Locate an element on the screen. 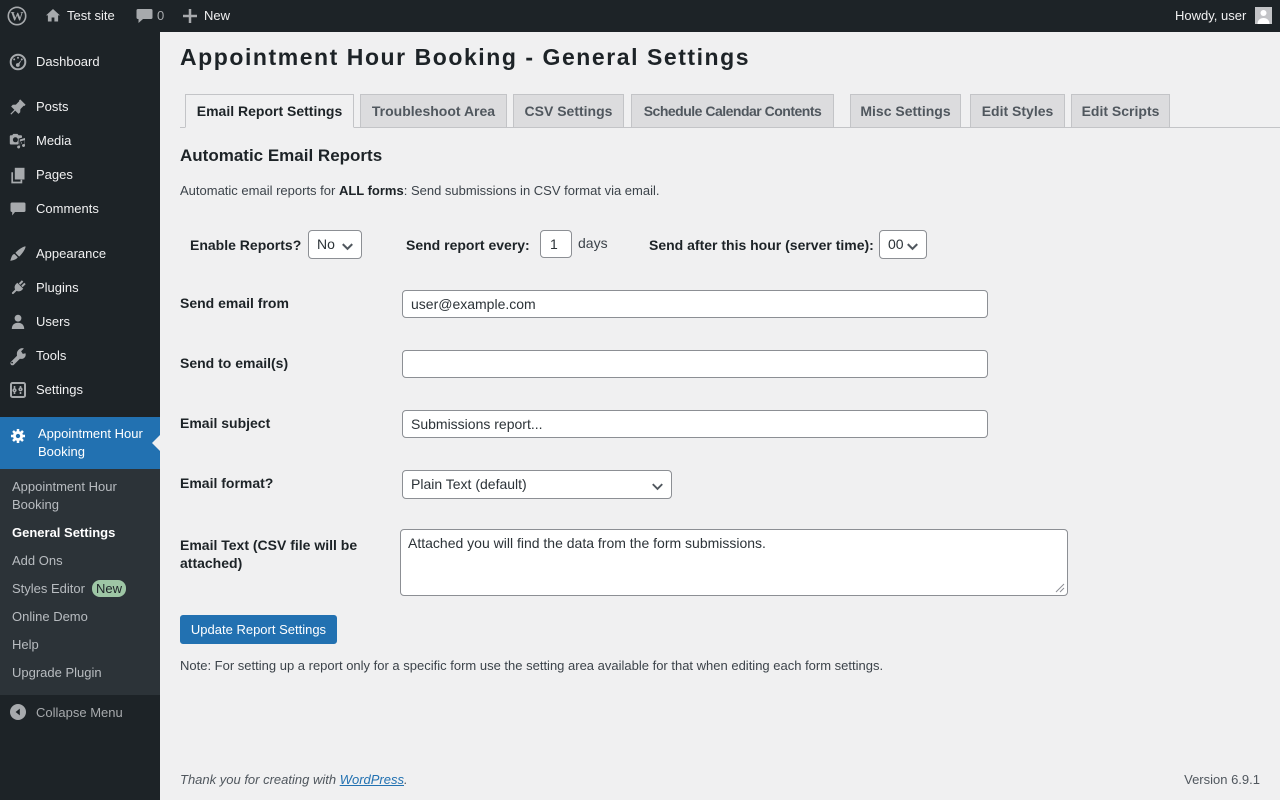 The width and height of the screenshot is (1280, 800). svg-text: W is located at coordinates (17, 15).